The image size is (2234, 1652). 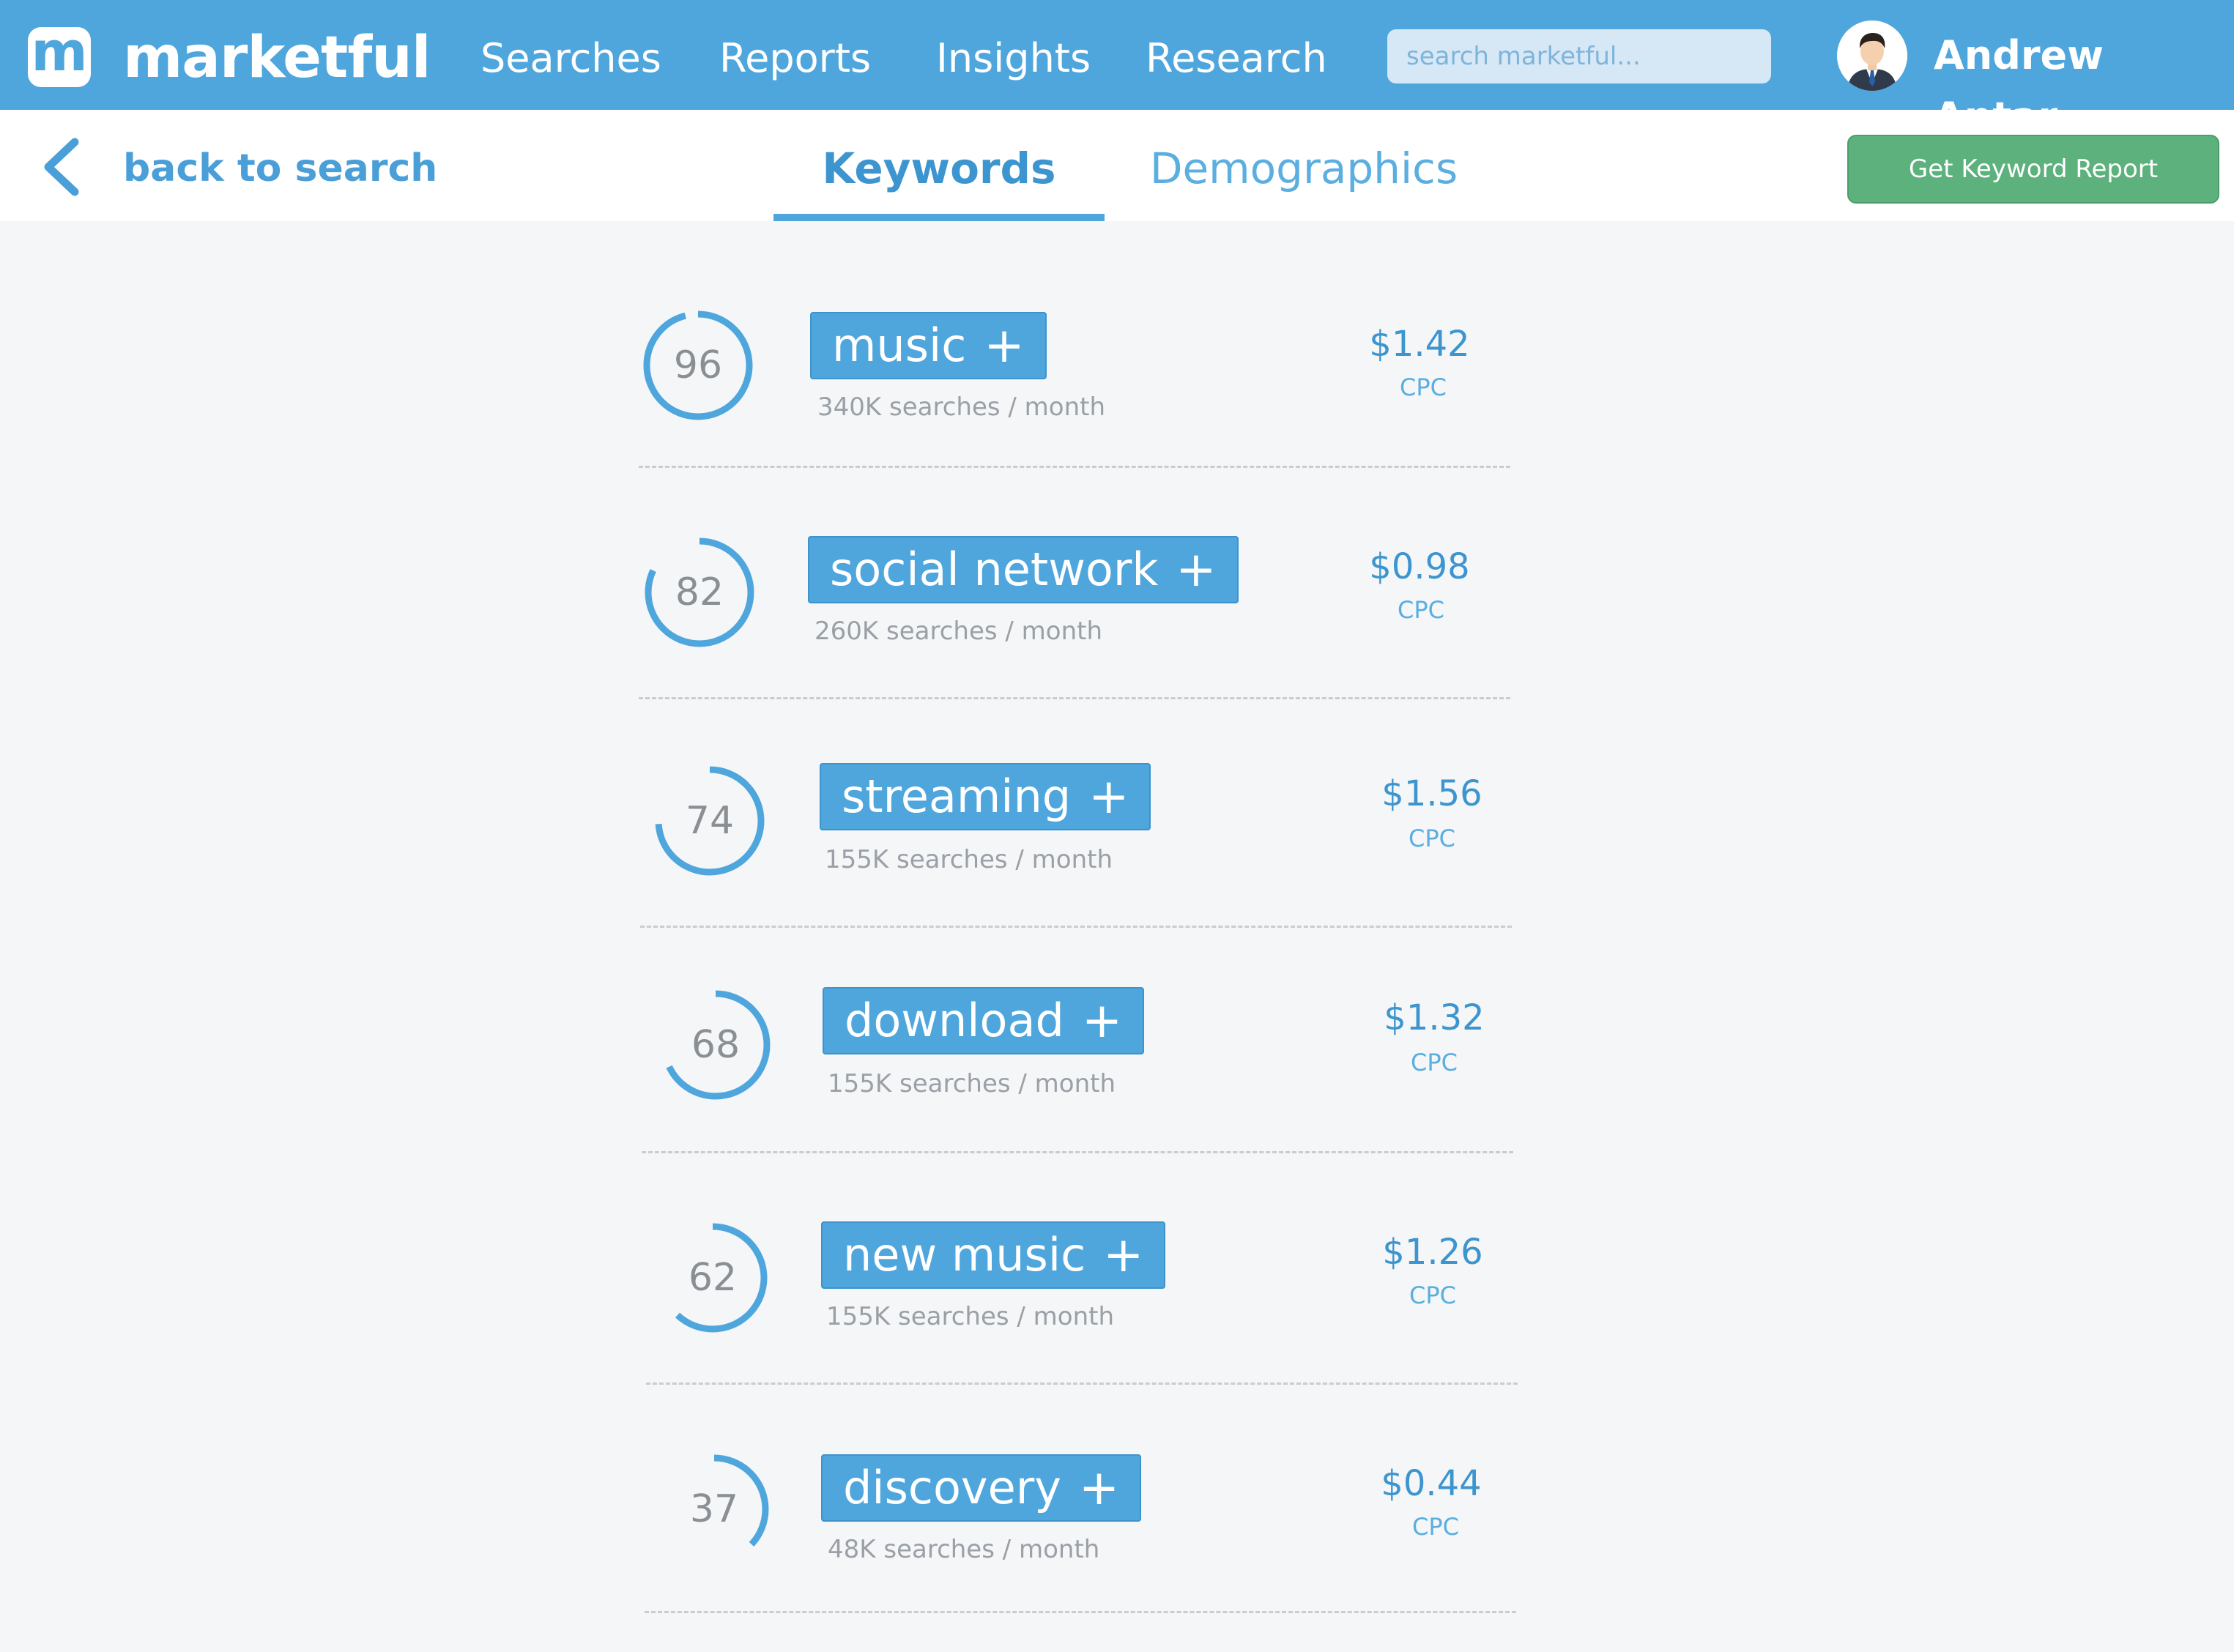 I want to click on keyword-tag: download +, so click(x=984, y=1021).